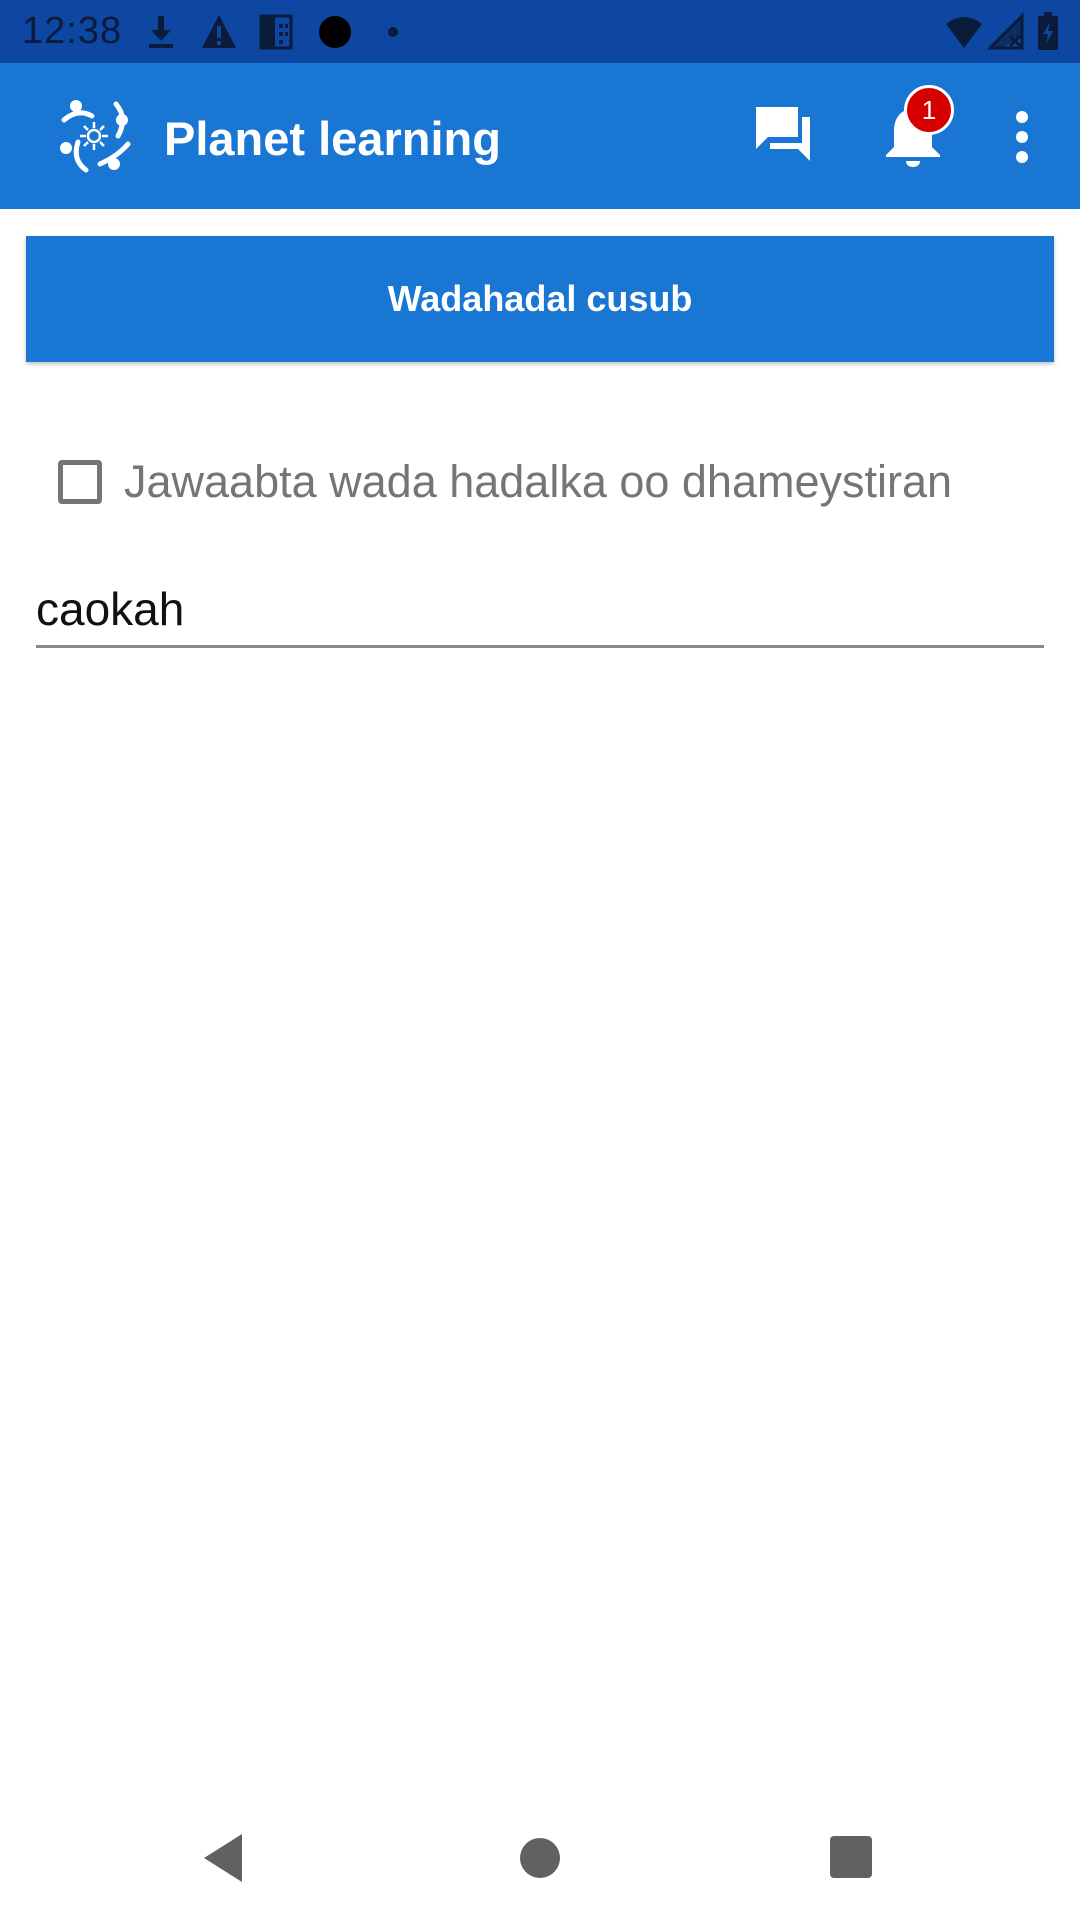 Image resolution: width=1080 pixels, height=1920 pixels. Describe the element at coordinates (540, 612) in the screenshot. I see `discussion-text-input: caokah` at that location.